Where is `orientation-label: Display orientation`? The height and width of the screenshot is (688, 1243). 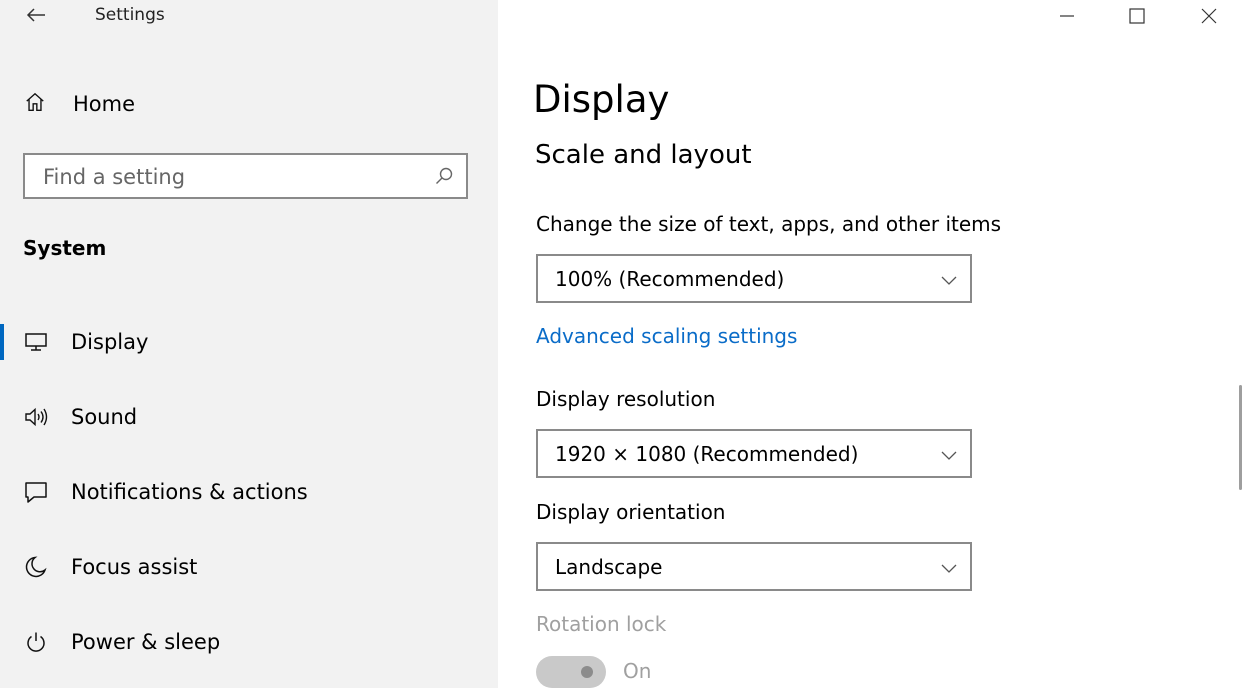 orientation-label: Display orientation is located at coordinates (631, 512).